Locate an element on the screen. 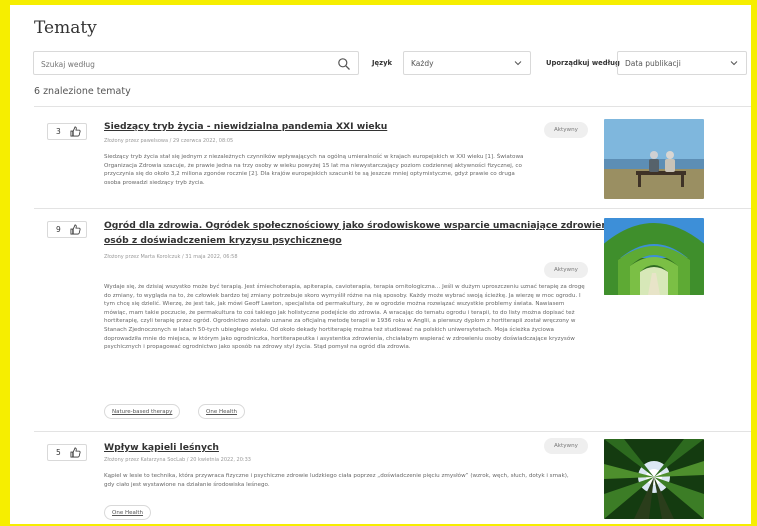 This screenshot has width=757, height=526. vote-count: 9 is located at coordinates (58, 229).